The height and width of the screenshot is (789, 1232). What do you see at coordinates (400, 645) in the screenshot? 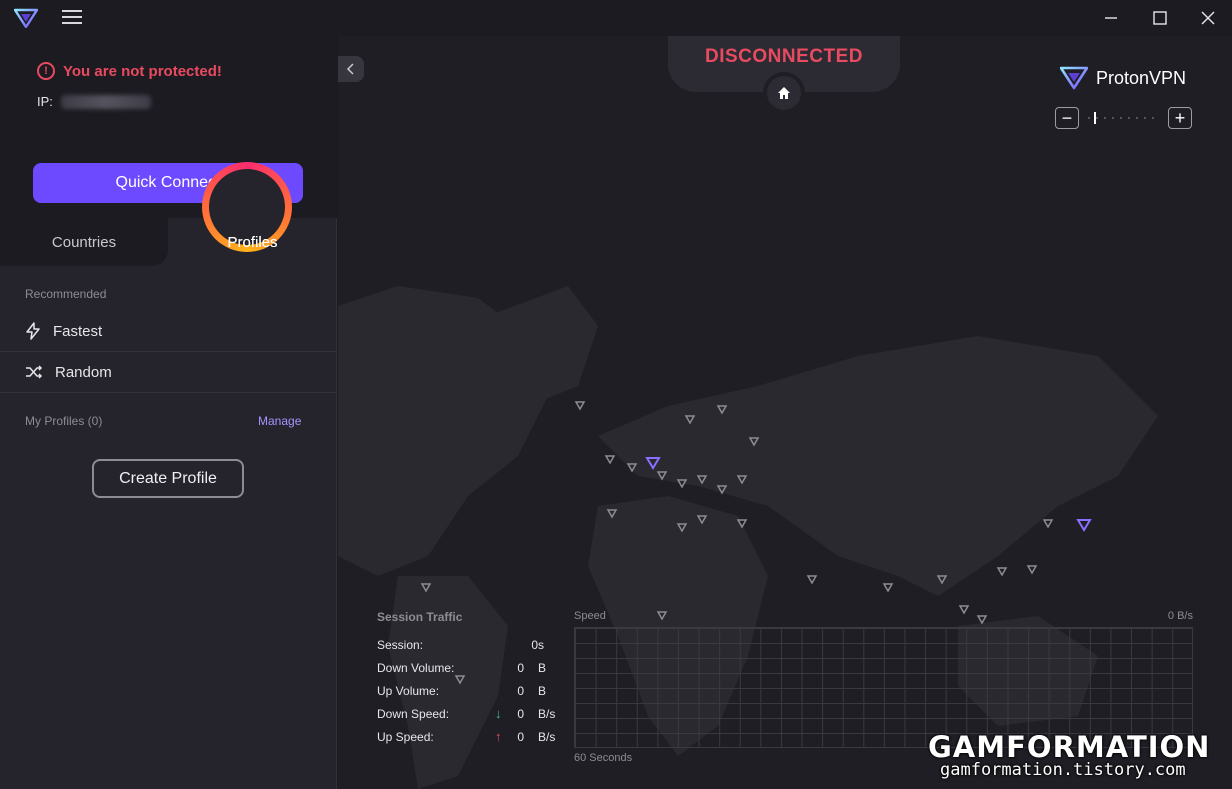
I see `traffic-label: Session:` at bounding box center [400, 645].